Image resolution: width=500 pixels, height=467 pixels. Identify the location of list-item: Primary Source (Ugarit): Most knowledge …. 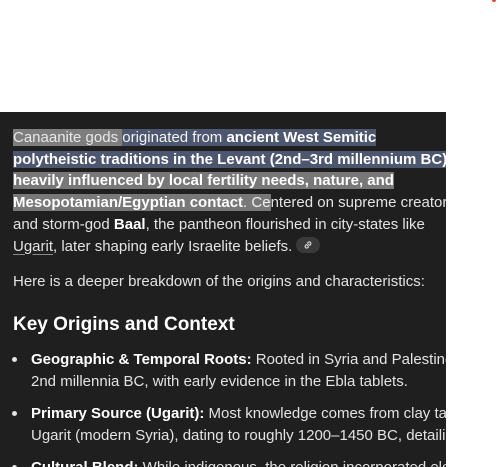
(229, 424).